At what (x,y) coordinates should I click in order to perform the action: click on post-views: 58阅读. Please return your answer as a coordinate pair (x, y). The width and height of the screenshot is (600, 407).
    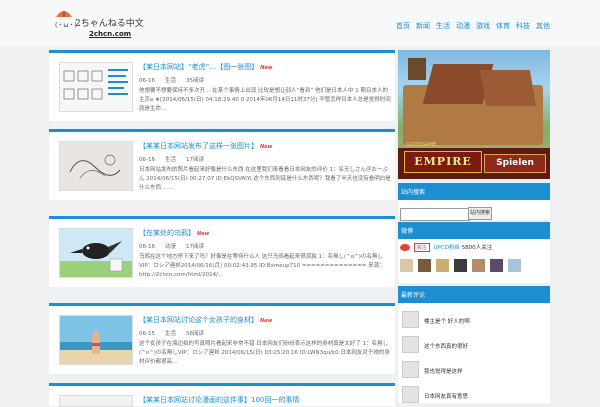
    Looking at the image, I should click on (195, 334).